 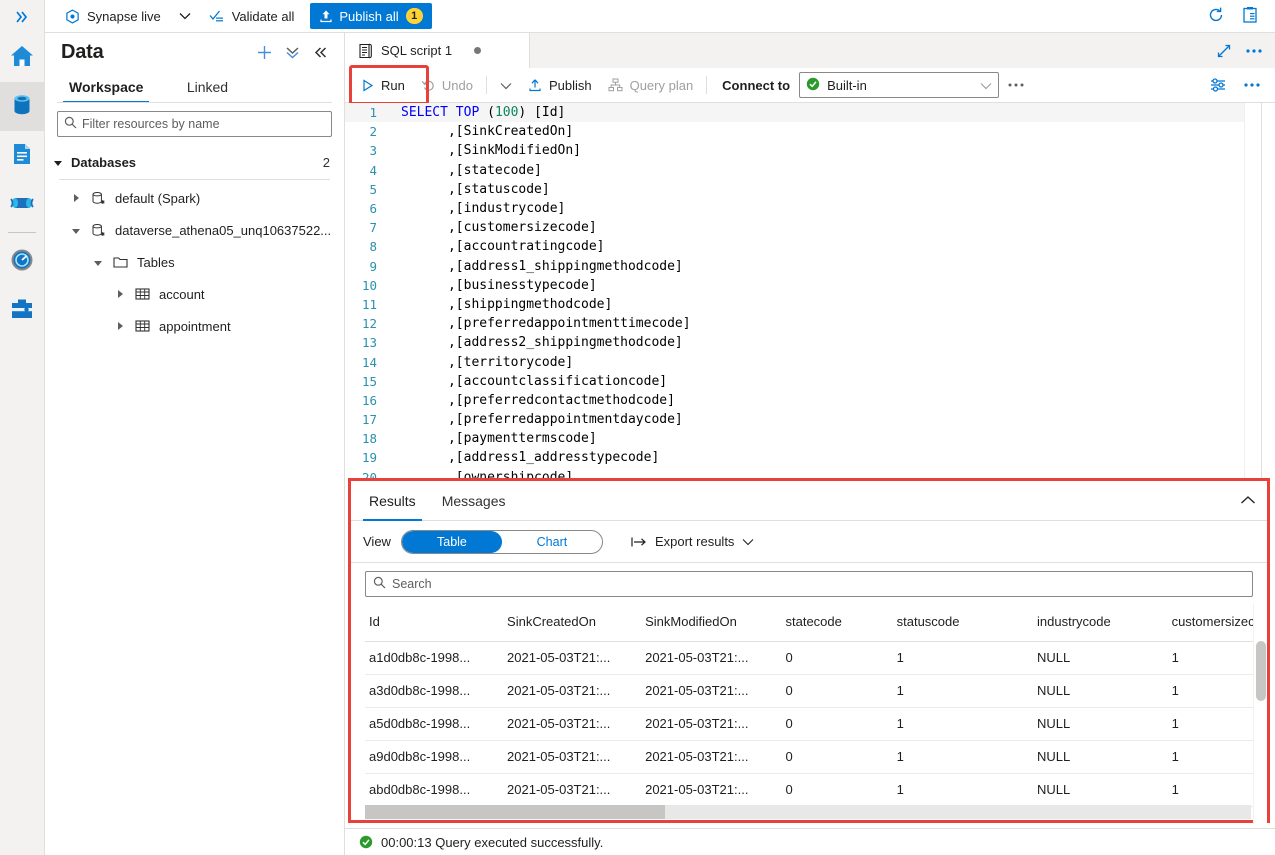 What do you see at coordinates (815, 584) in the screenshot?
I see `results-search-input` at bounding box center [815, 584].